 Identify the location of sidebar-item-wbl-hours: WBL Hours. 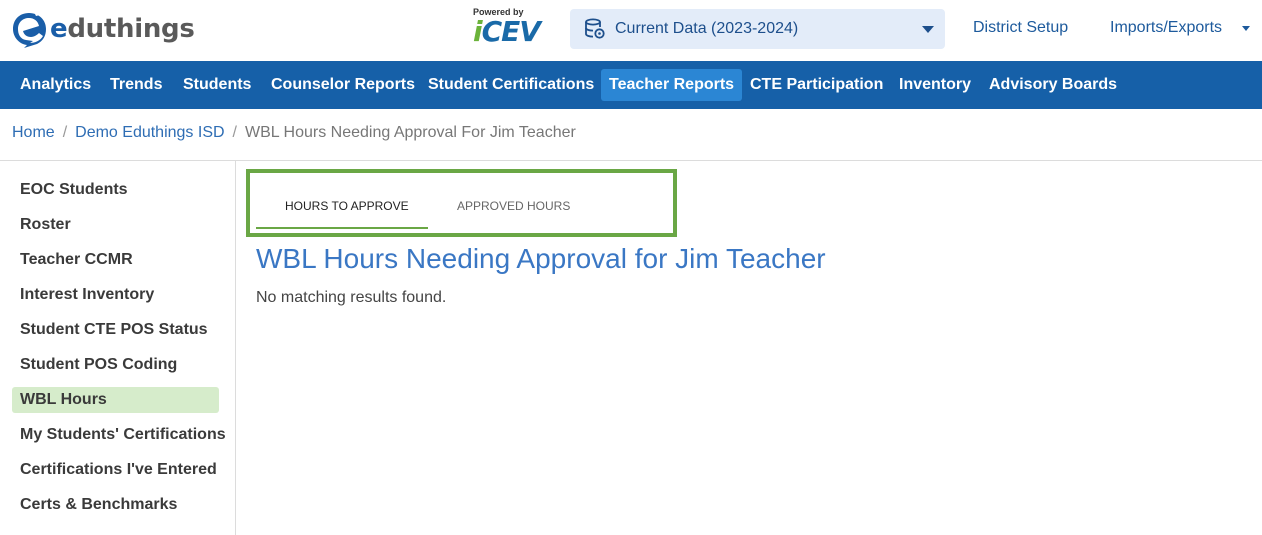
(115, 400).